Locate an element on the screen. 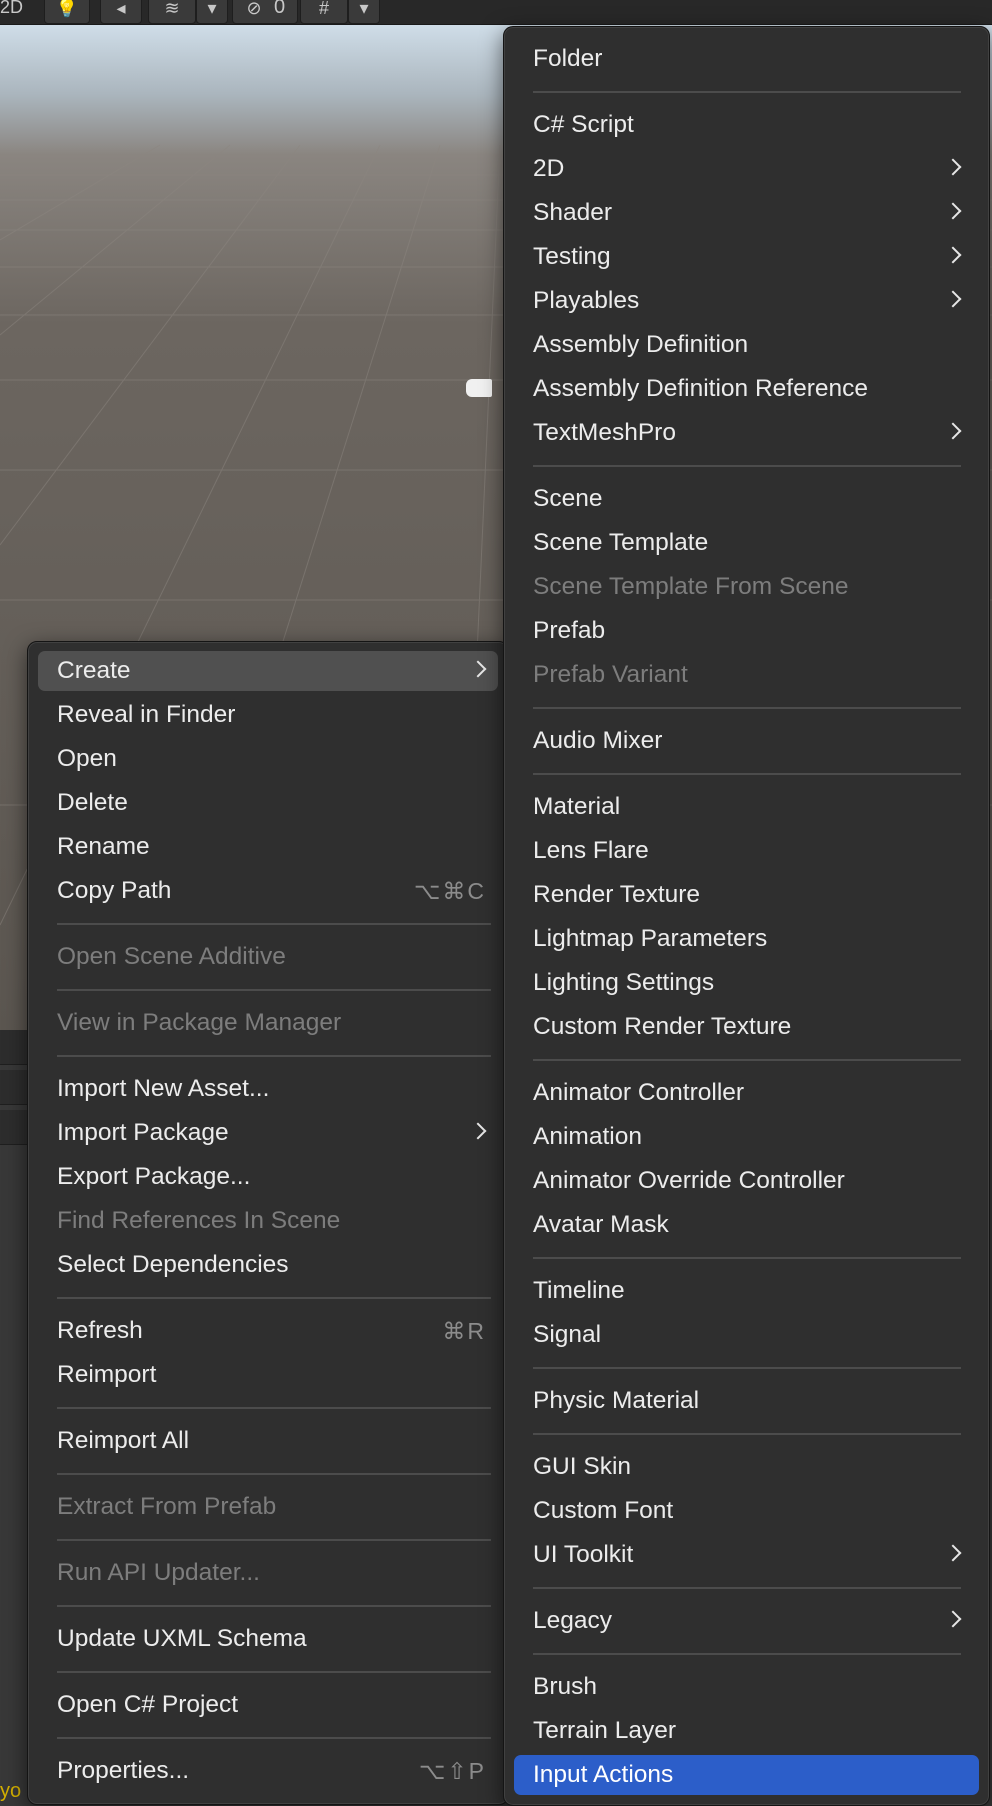 The image size is (992, 1806). menu-item-refresh: Refresh ⌘R is located at coordinates (268, 1331).